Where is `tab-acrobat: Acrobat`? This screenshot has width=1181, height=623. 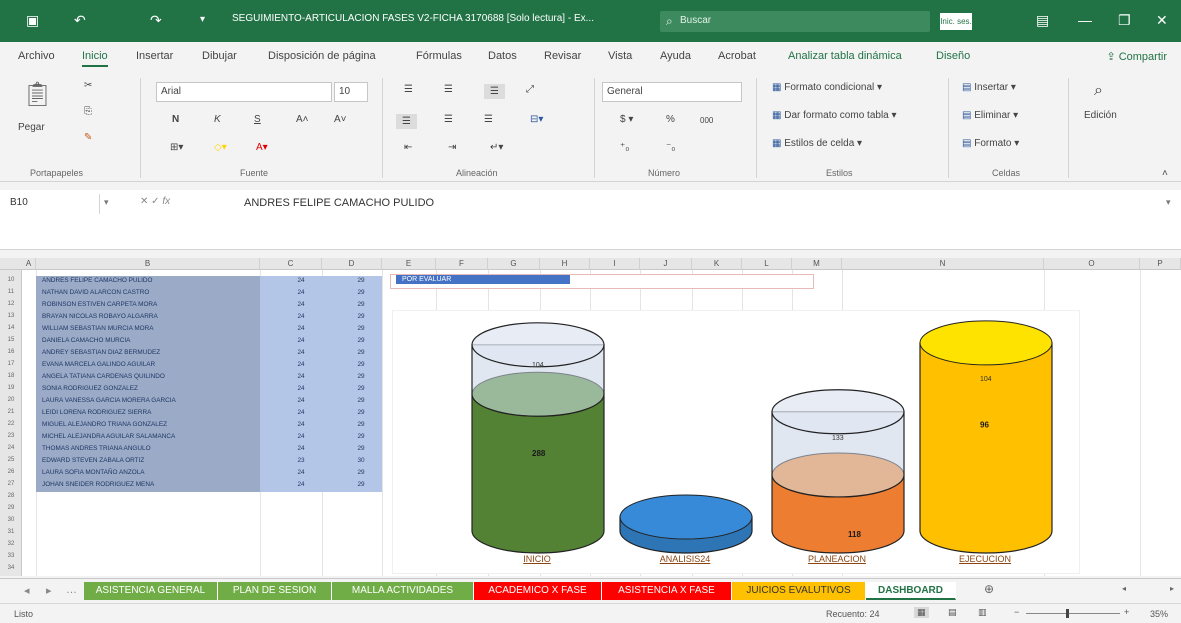
tab-acrobat: Acrobat is located at coordinates (737, 56).